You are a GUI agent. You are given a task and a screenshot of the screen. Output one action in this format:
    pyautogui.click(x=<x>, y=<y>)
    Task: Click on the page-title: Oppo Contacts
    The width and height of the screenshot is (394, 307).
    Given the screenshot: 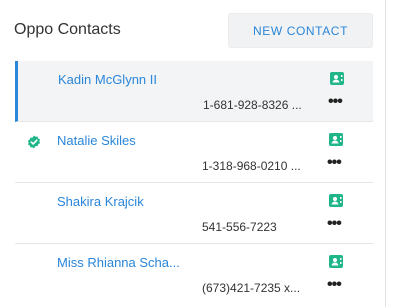 What is the action you would take?
    pyautogui.click(x=67, y=29)
    